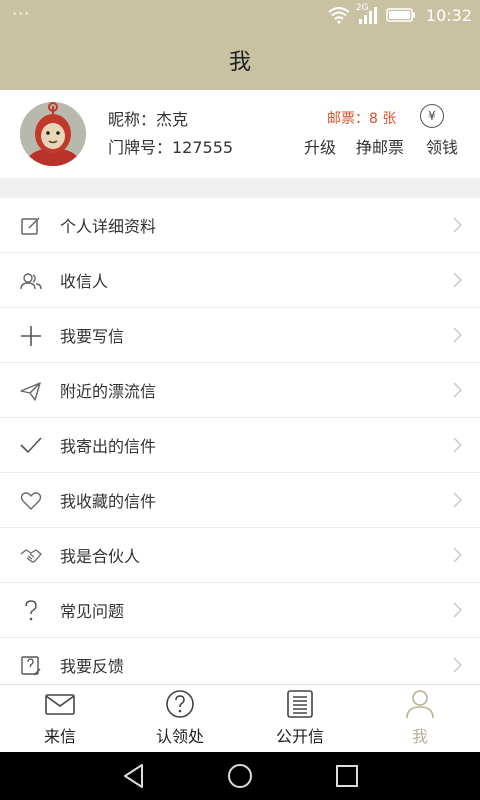 The image size is (480, 800). I want to click on menu-item-label: 附近的漂流信, so click(108, 391).